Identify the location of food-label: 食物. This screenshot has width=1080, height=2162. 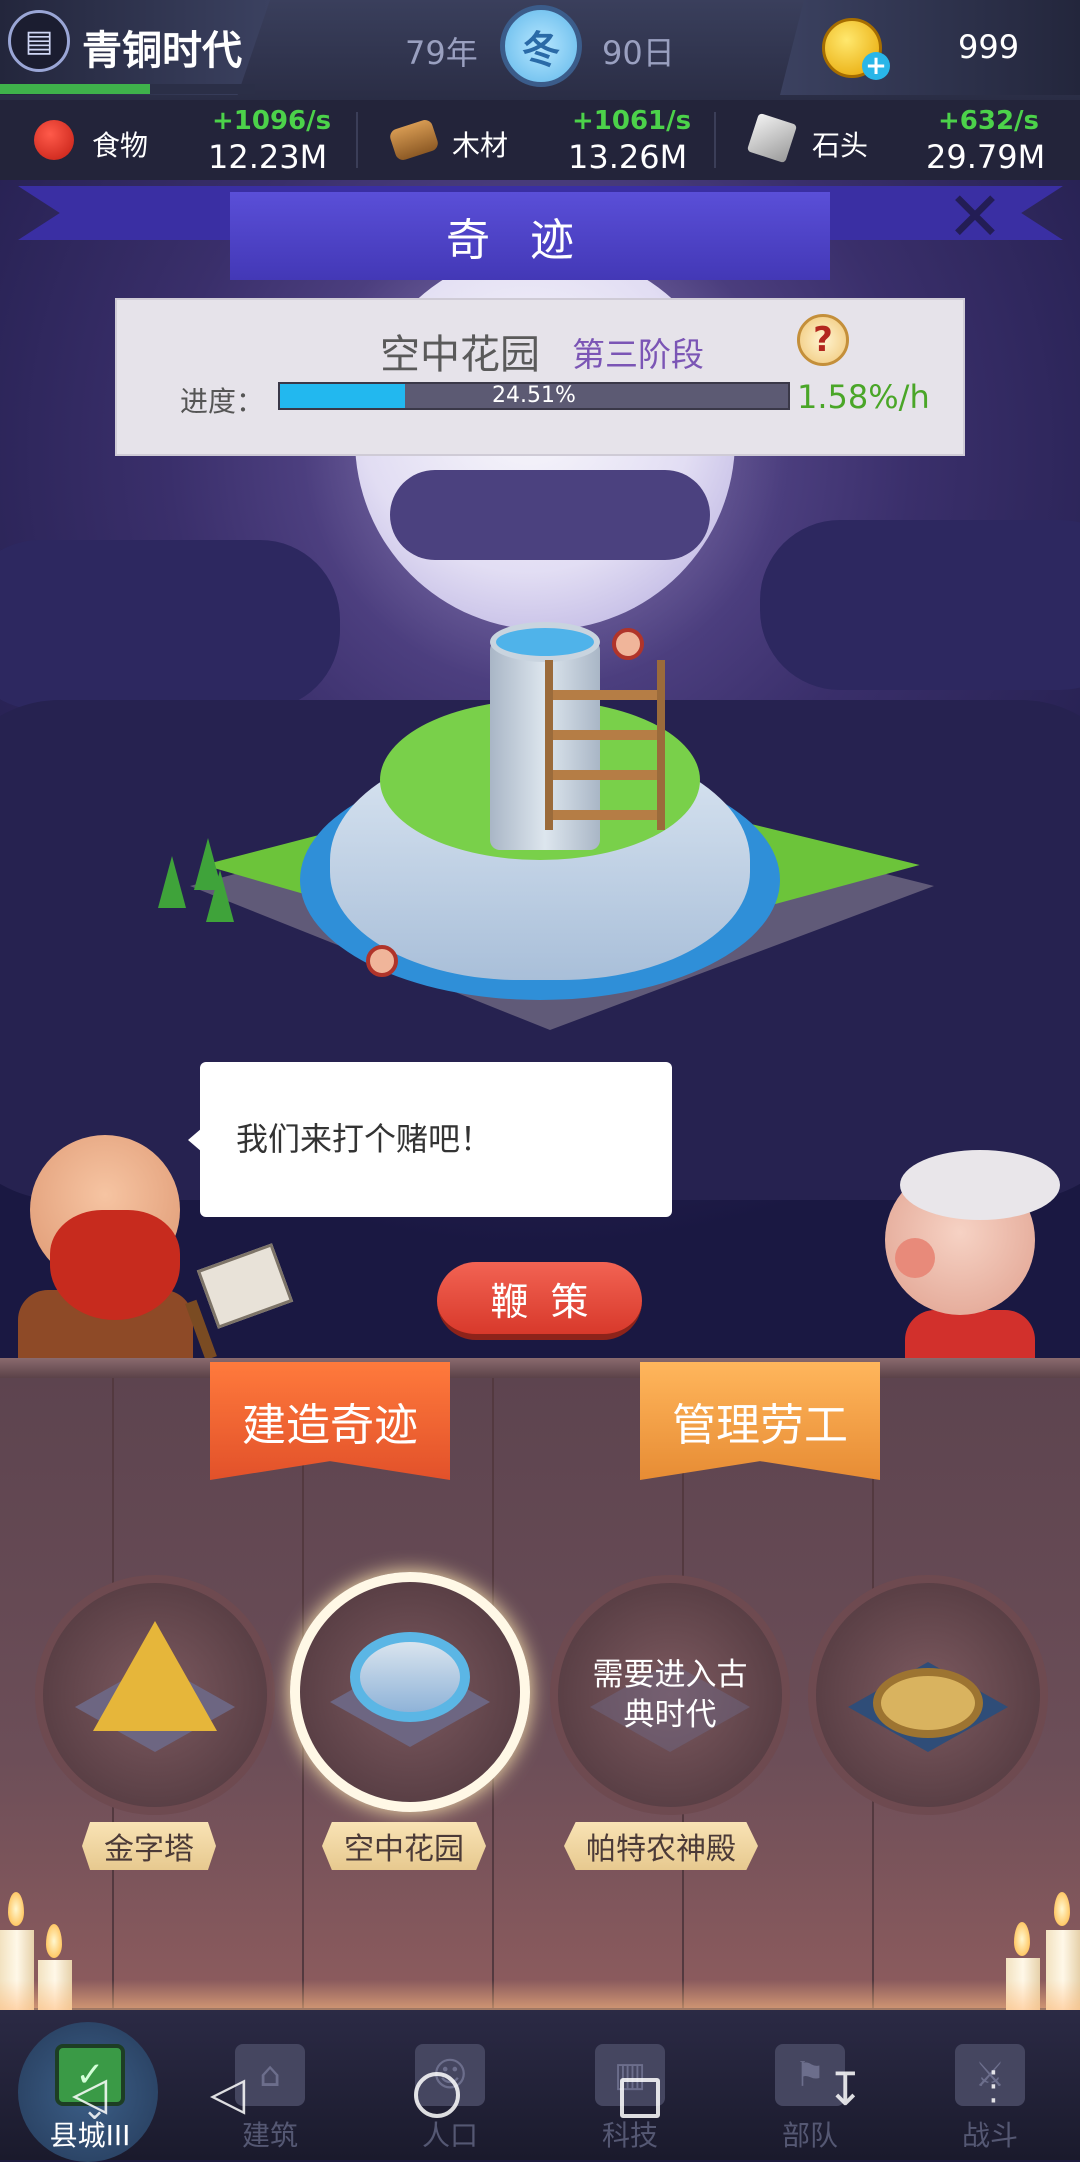
(120, 145).